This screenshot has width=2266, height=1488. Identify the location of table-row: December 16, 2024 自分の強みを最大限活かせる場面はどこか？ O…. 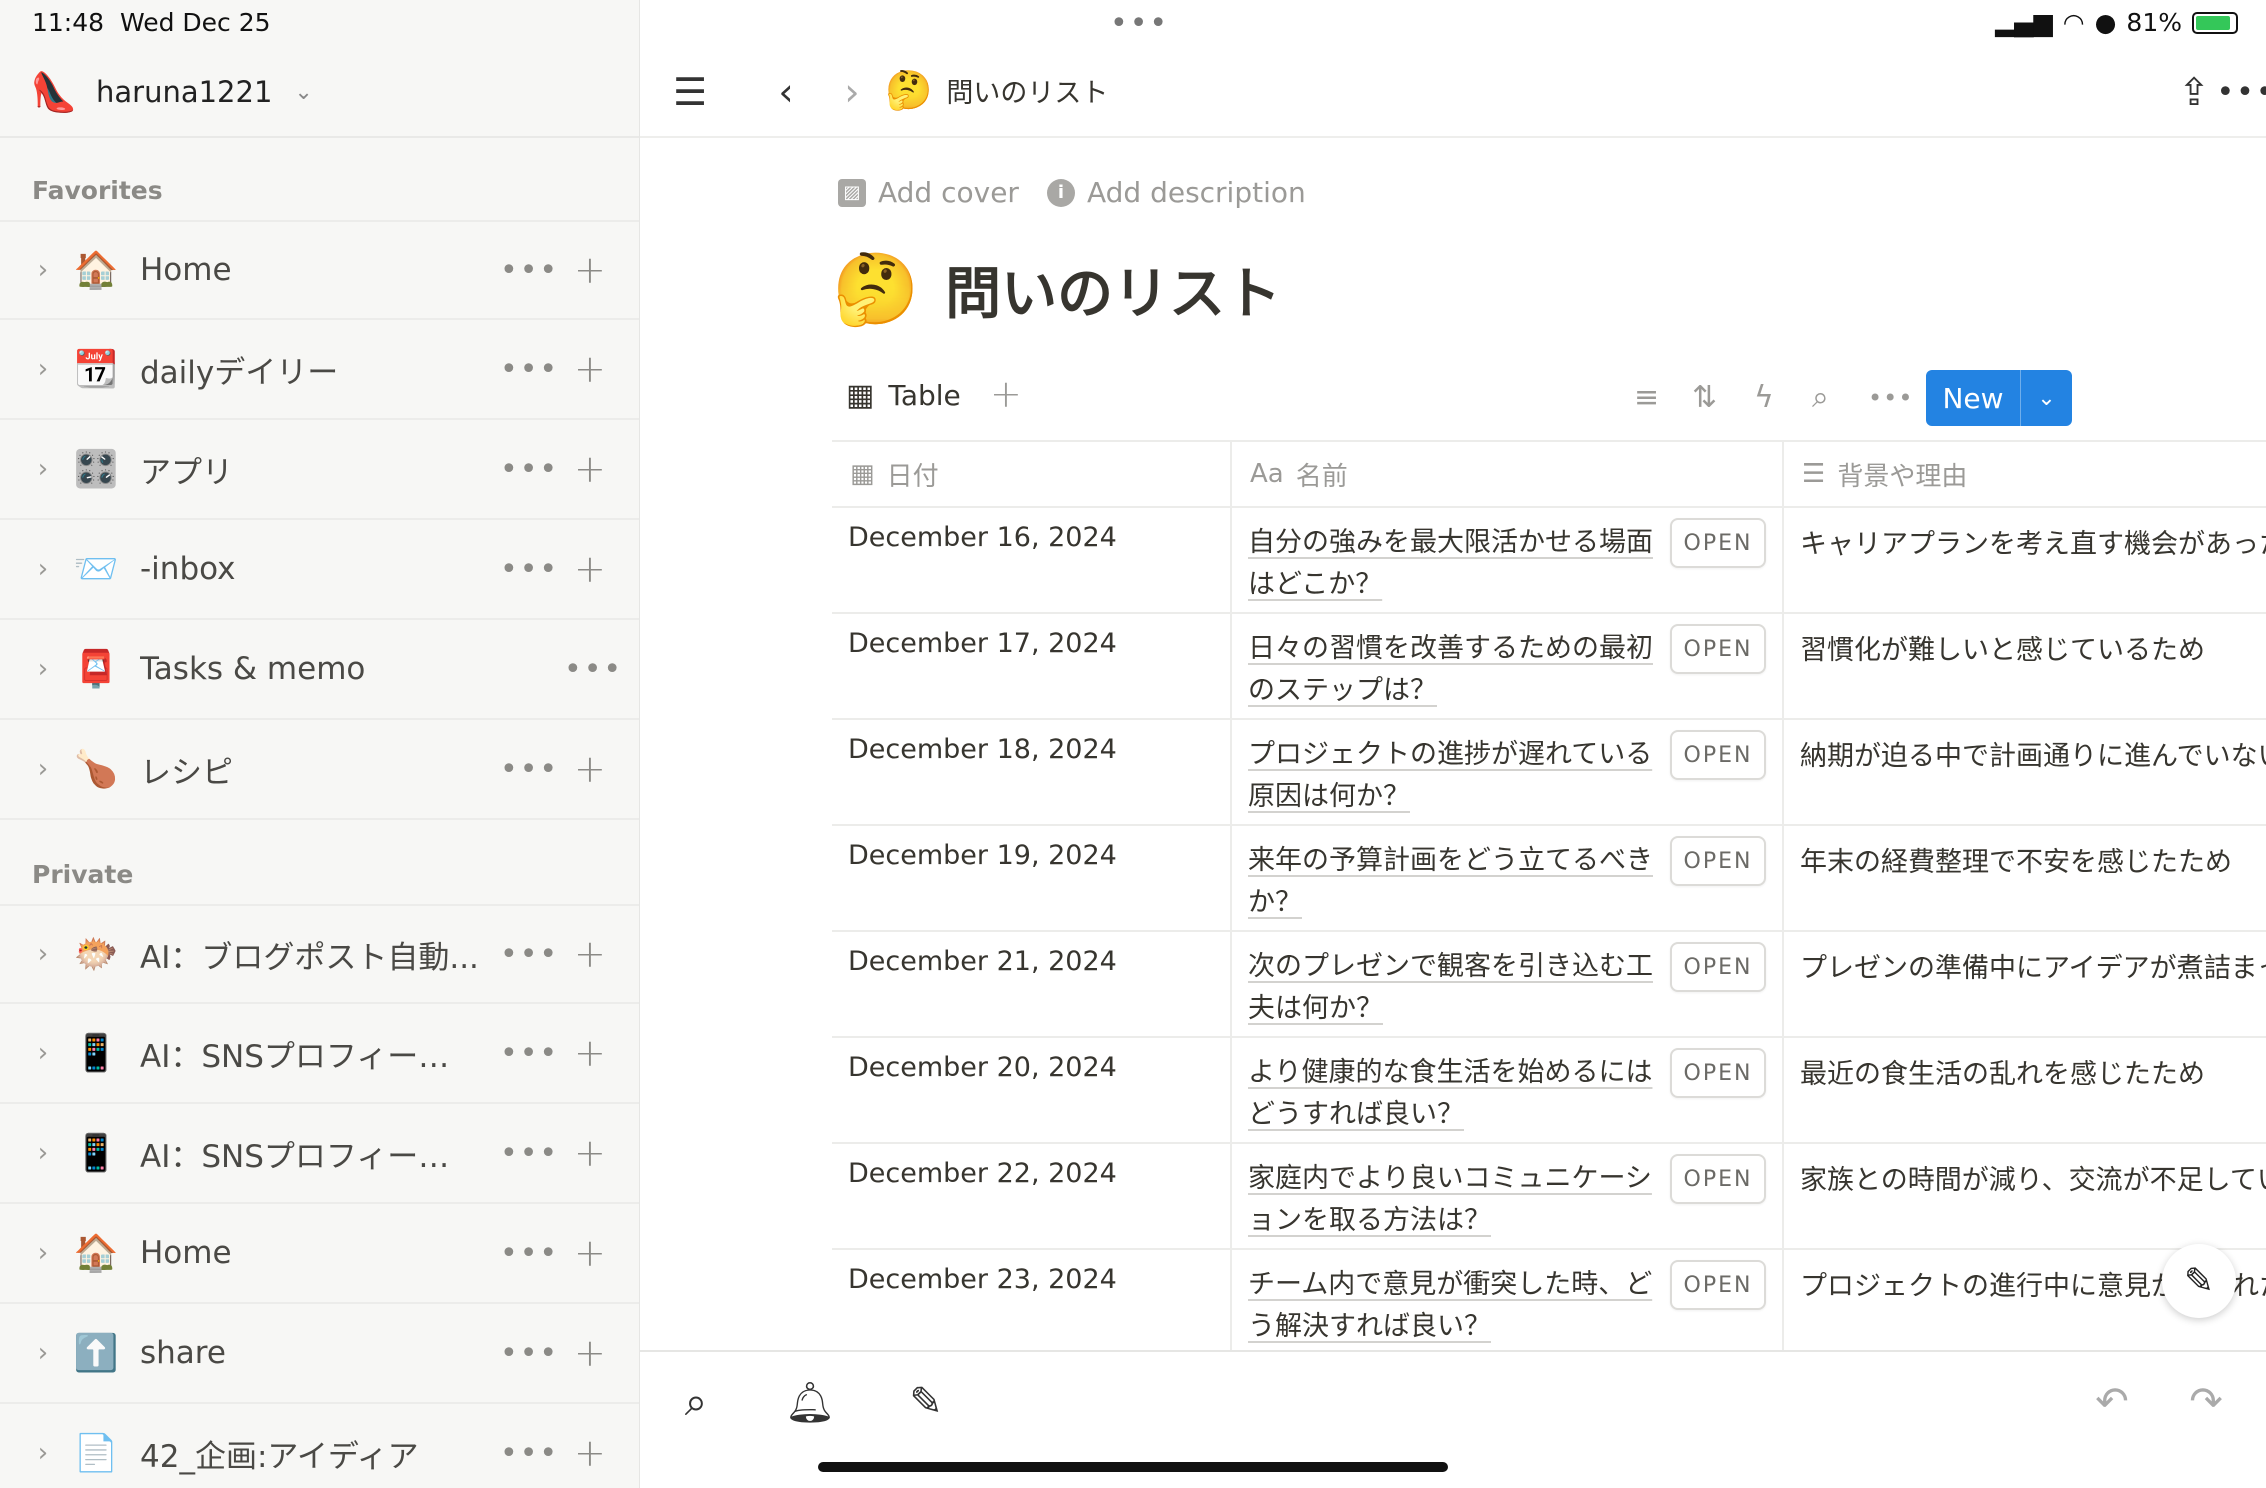
(1549, 561).